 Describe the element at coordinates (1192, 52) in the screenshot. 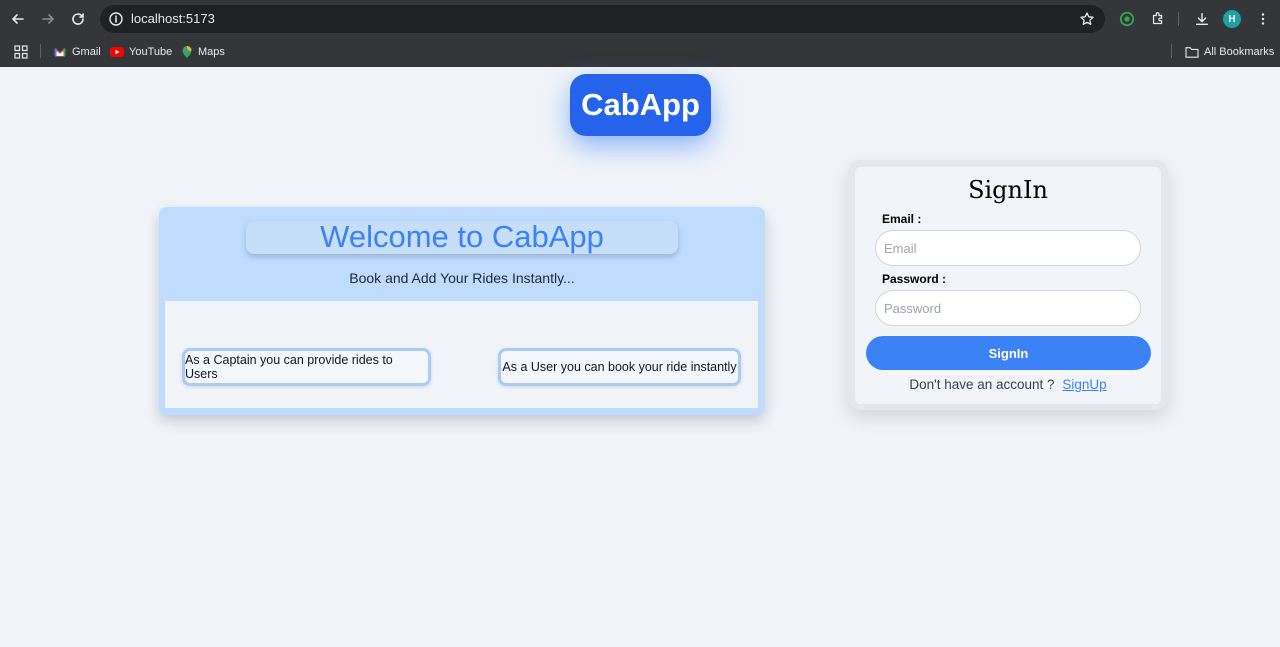

I see `folder-icon` at that location.